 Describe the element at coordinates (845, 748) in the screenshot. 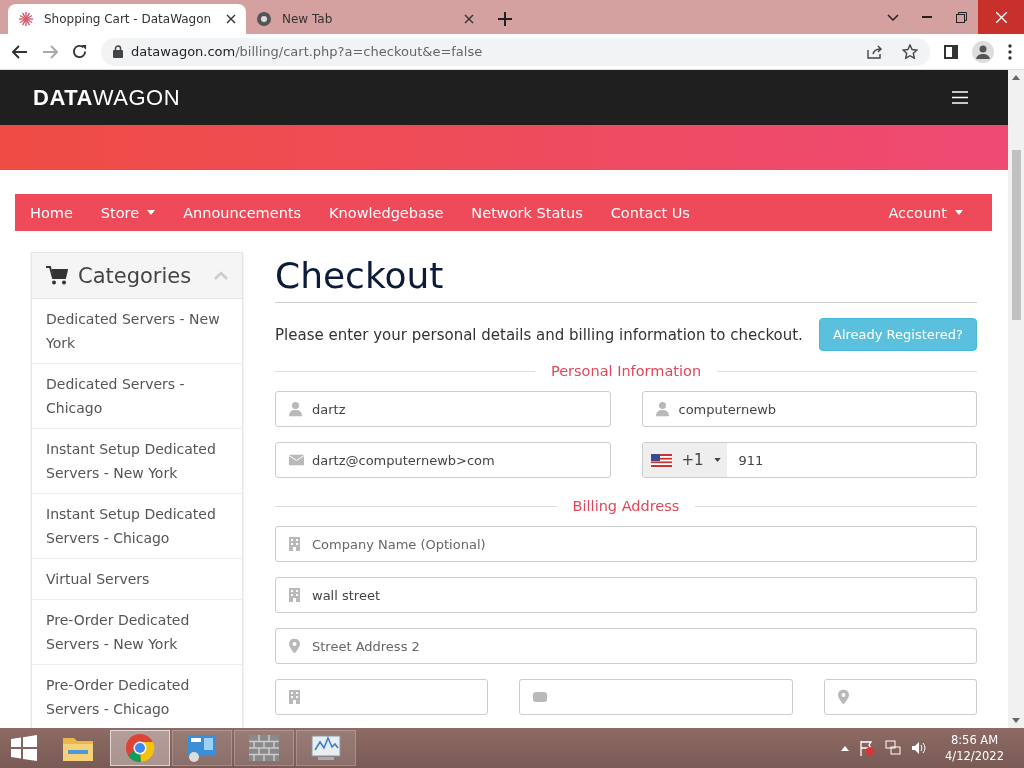

I see `tray-arrow-icon` at that location.